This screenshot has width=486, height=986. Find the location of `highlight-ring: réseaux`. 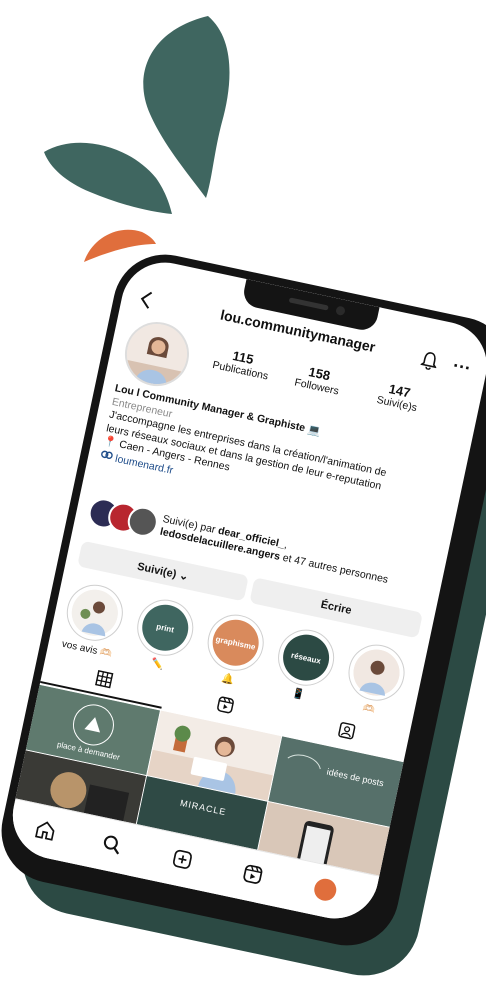

highlight-ring: réseaux is located at coordinates (306, 657).